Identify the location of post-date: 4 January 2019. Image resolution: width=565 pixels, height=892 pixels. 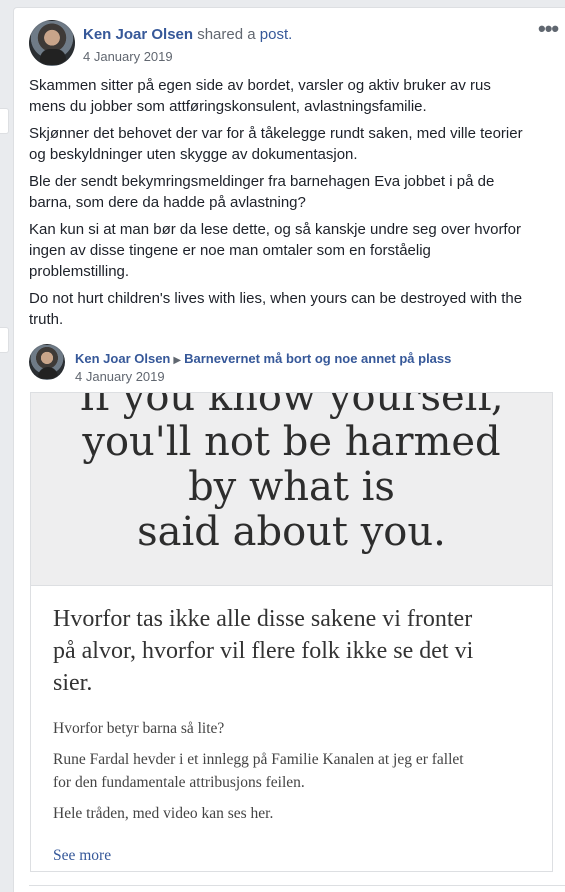
(128, 56).